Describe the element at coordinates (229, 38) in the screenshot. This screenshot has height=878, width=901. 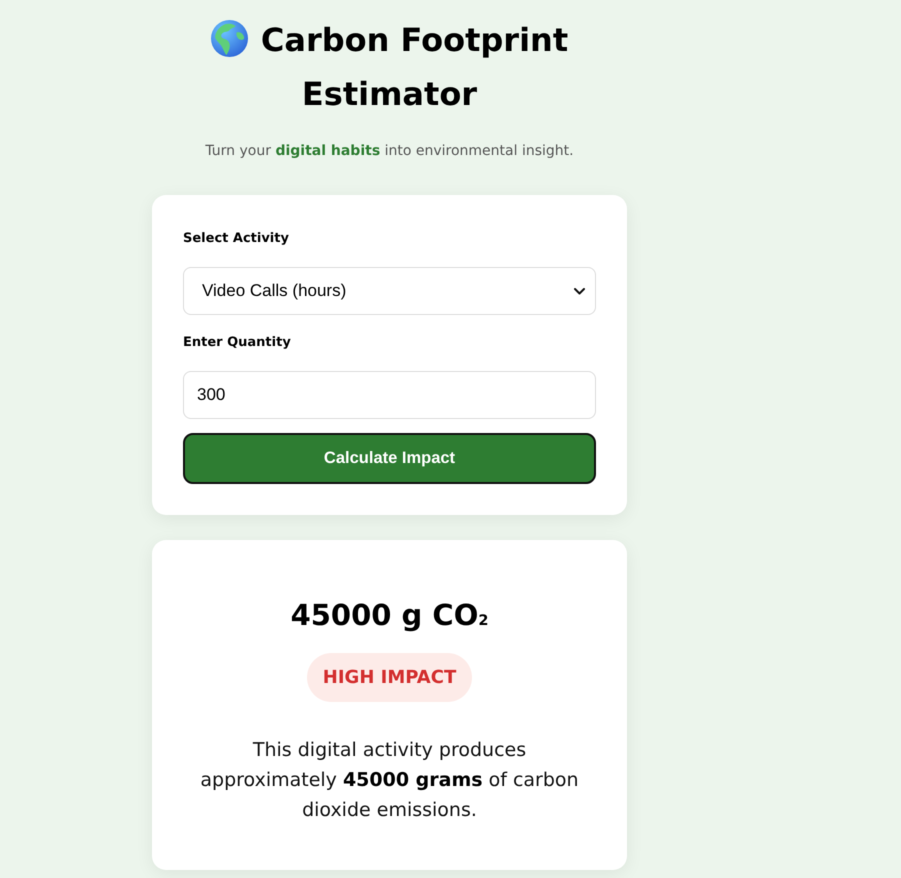
I see `globe-icon` at that location.